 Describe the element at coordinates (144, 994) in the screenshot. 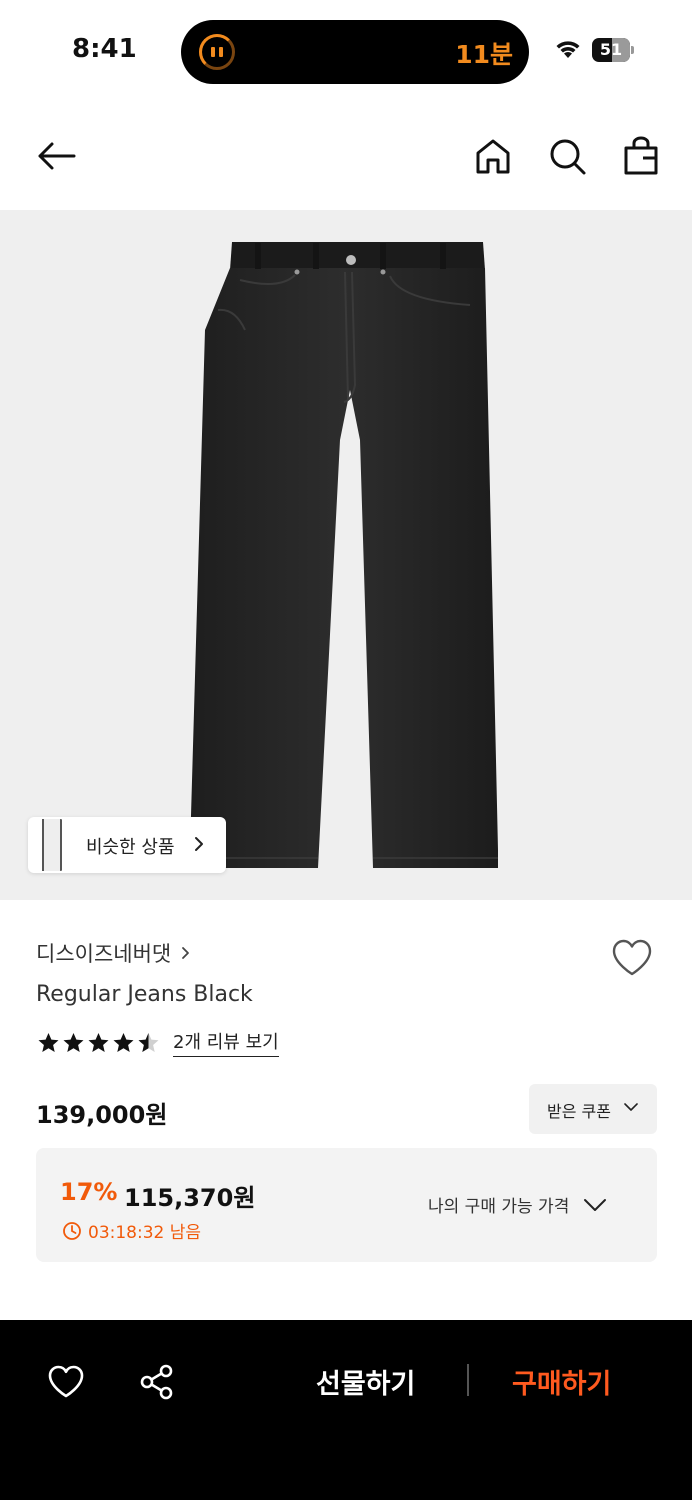

I see `product-name: Regular Jeans Black` at that location.